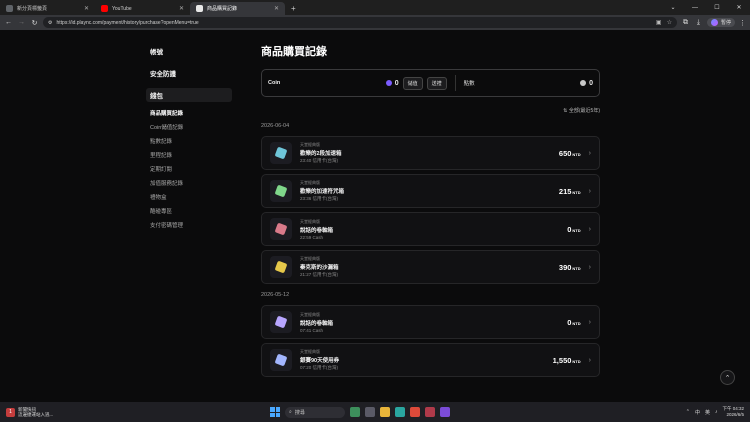 Image resolution: width=750 pixels, height=422 pixels. Describe the element at coordinates (659, 22) in the screenshot. I see `screenshot-icon: ▣` at that location.